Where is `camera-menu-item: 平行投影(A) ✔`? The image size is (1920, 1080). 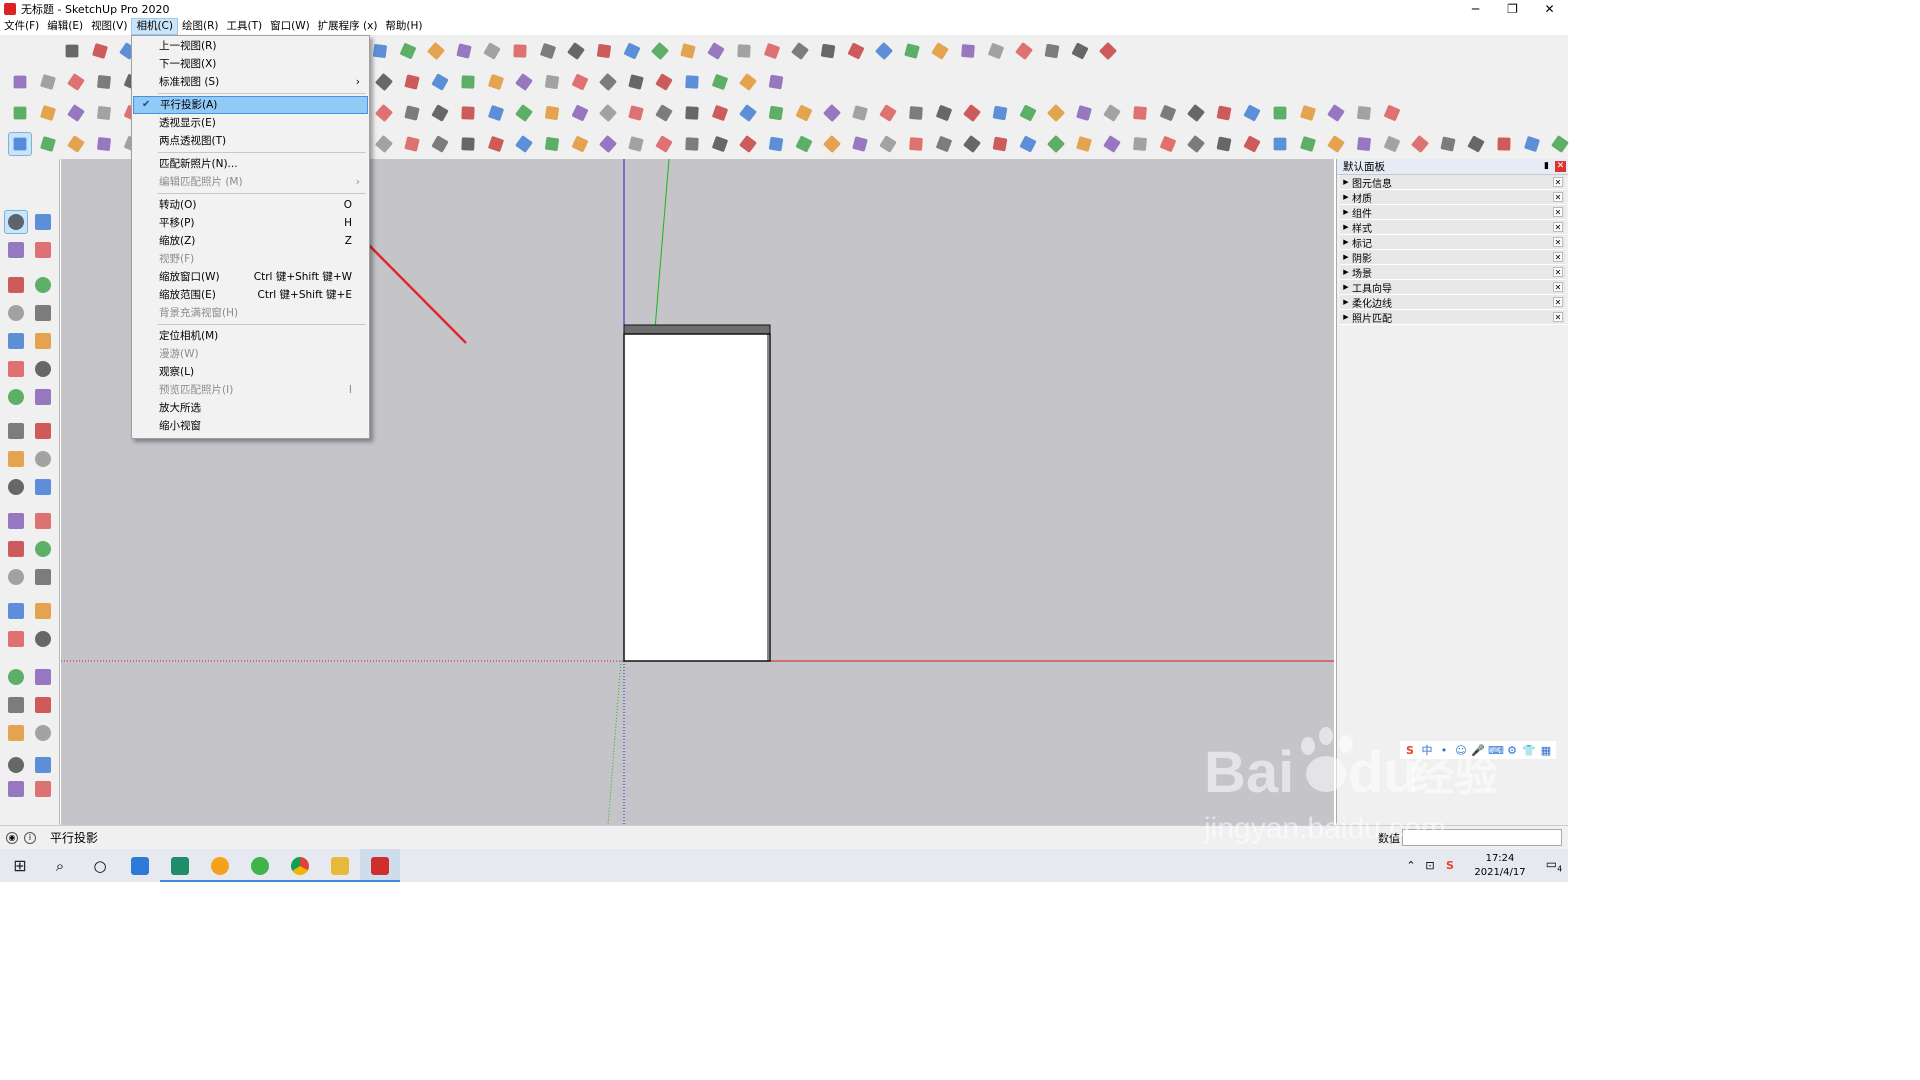
camera-menu-item: 平行投影(A) ✔ is located at coordinates (250, 105).